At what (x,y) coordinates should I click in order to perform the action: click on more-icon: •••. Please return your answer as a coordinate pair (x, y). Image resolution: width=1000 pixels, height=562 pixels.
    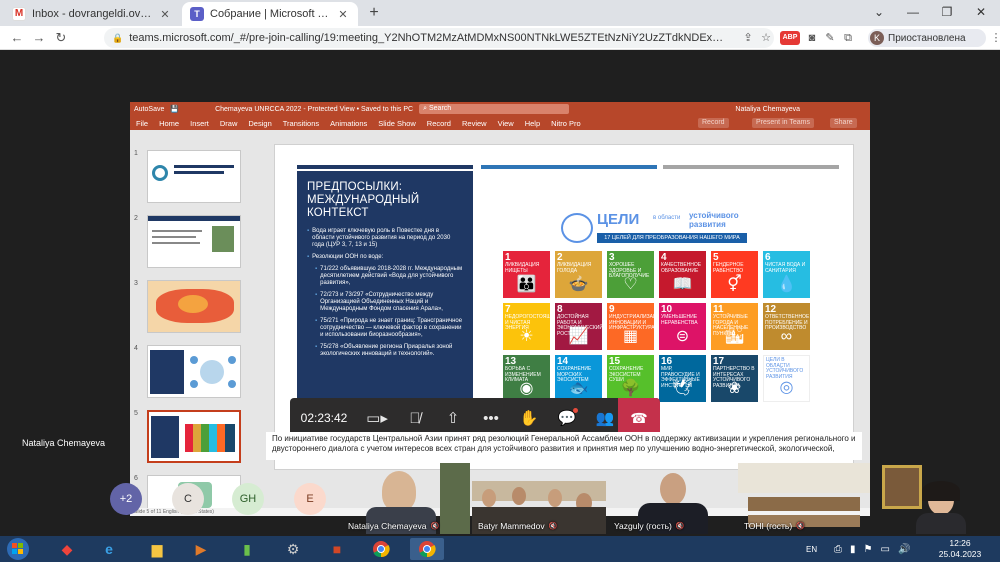
    Looking at the image, I should click on (491, 418).